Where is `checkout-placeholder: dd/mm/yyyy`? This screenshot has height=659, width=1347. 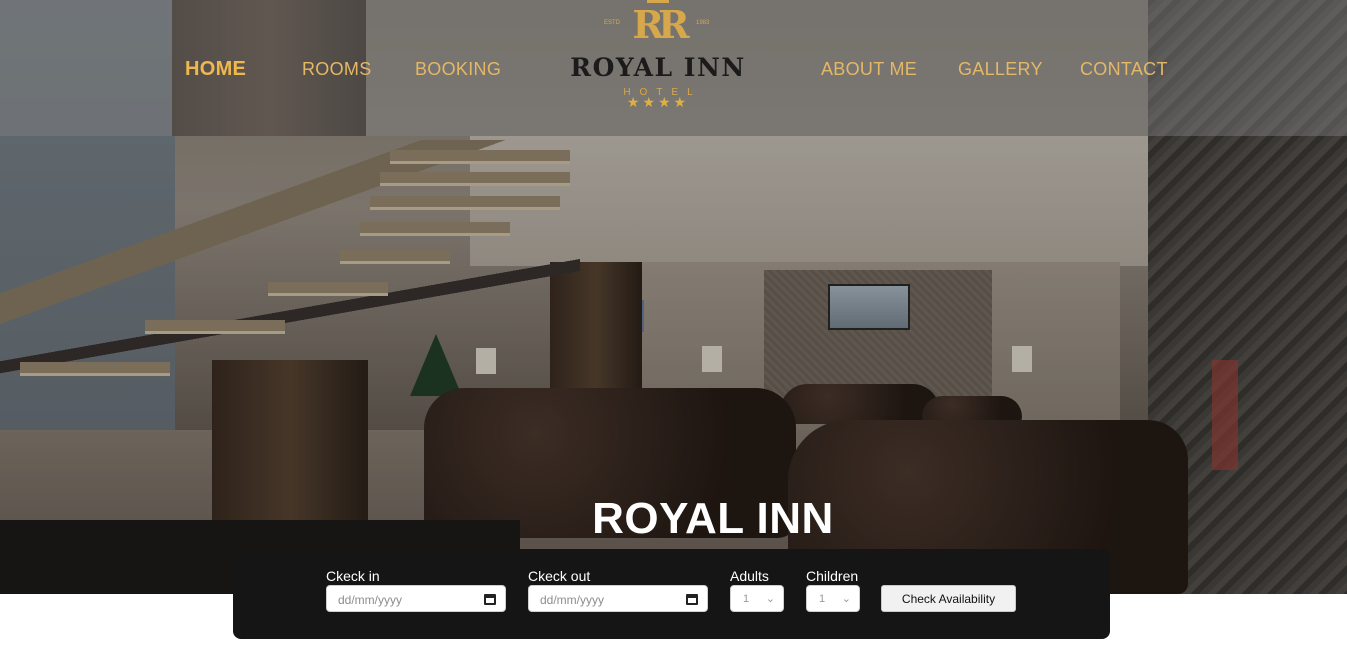 checkout-placeholder: dd/mm/yyyy is located at coordinates (572, 600).